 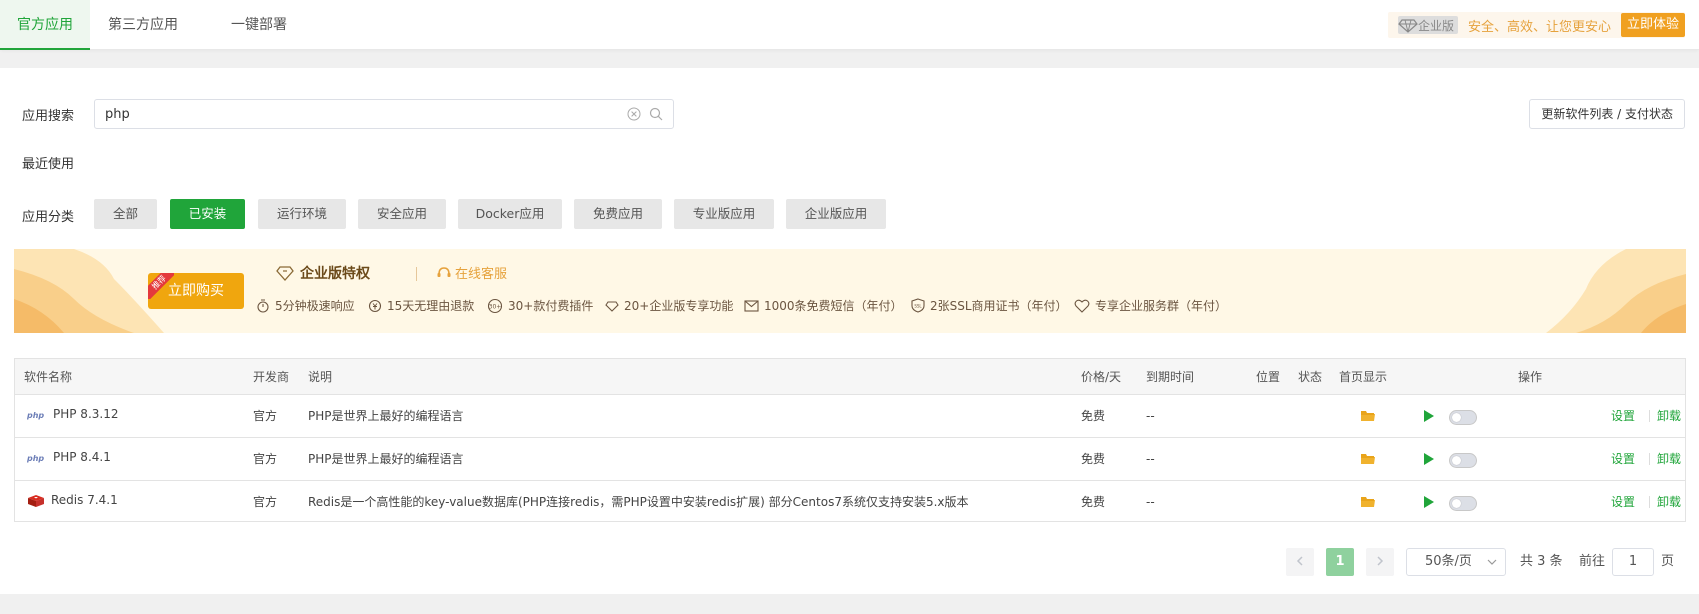 I want to click on clear-icon, so click(x=634, y=114).